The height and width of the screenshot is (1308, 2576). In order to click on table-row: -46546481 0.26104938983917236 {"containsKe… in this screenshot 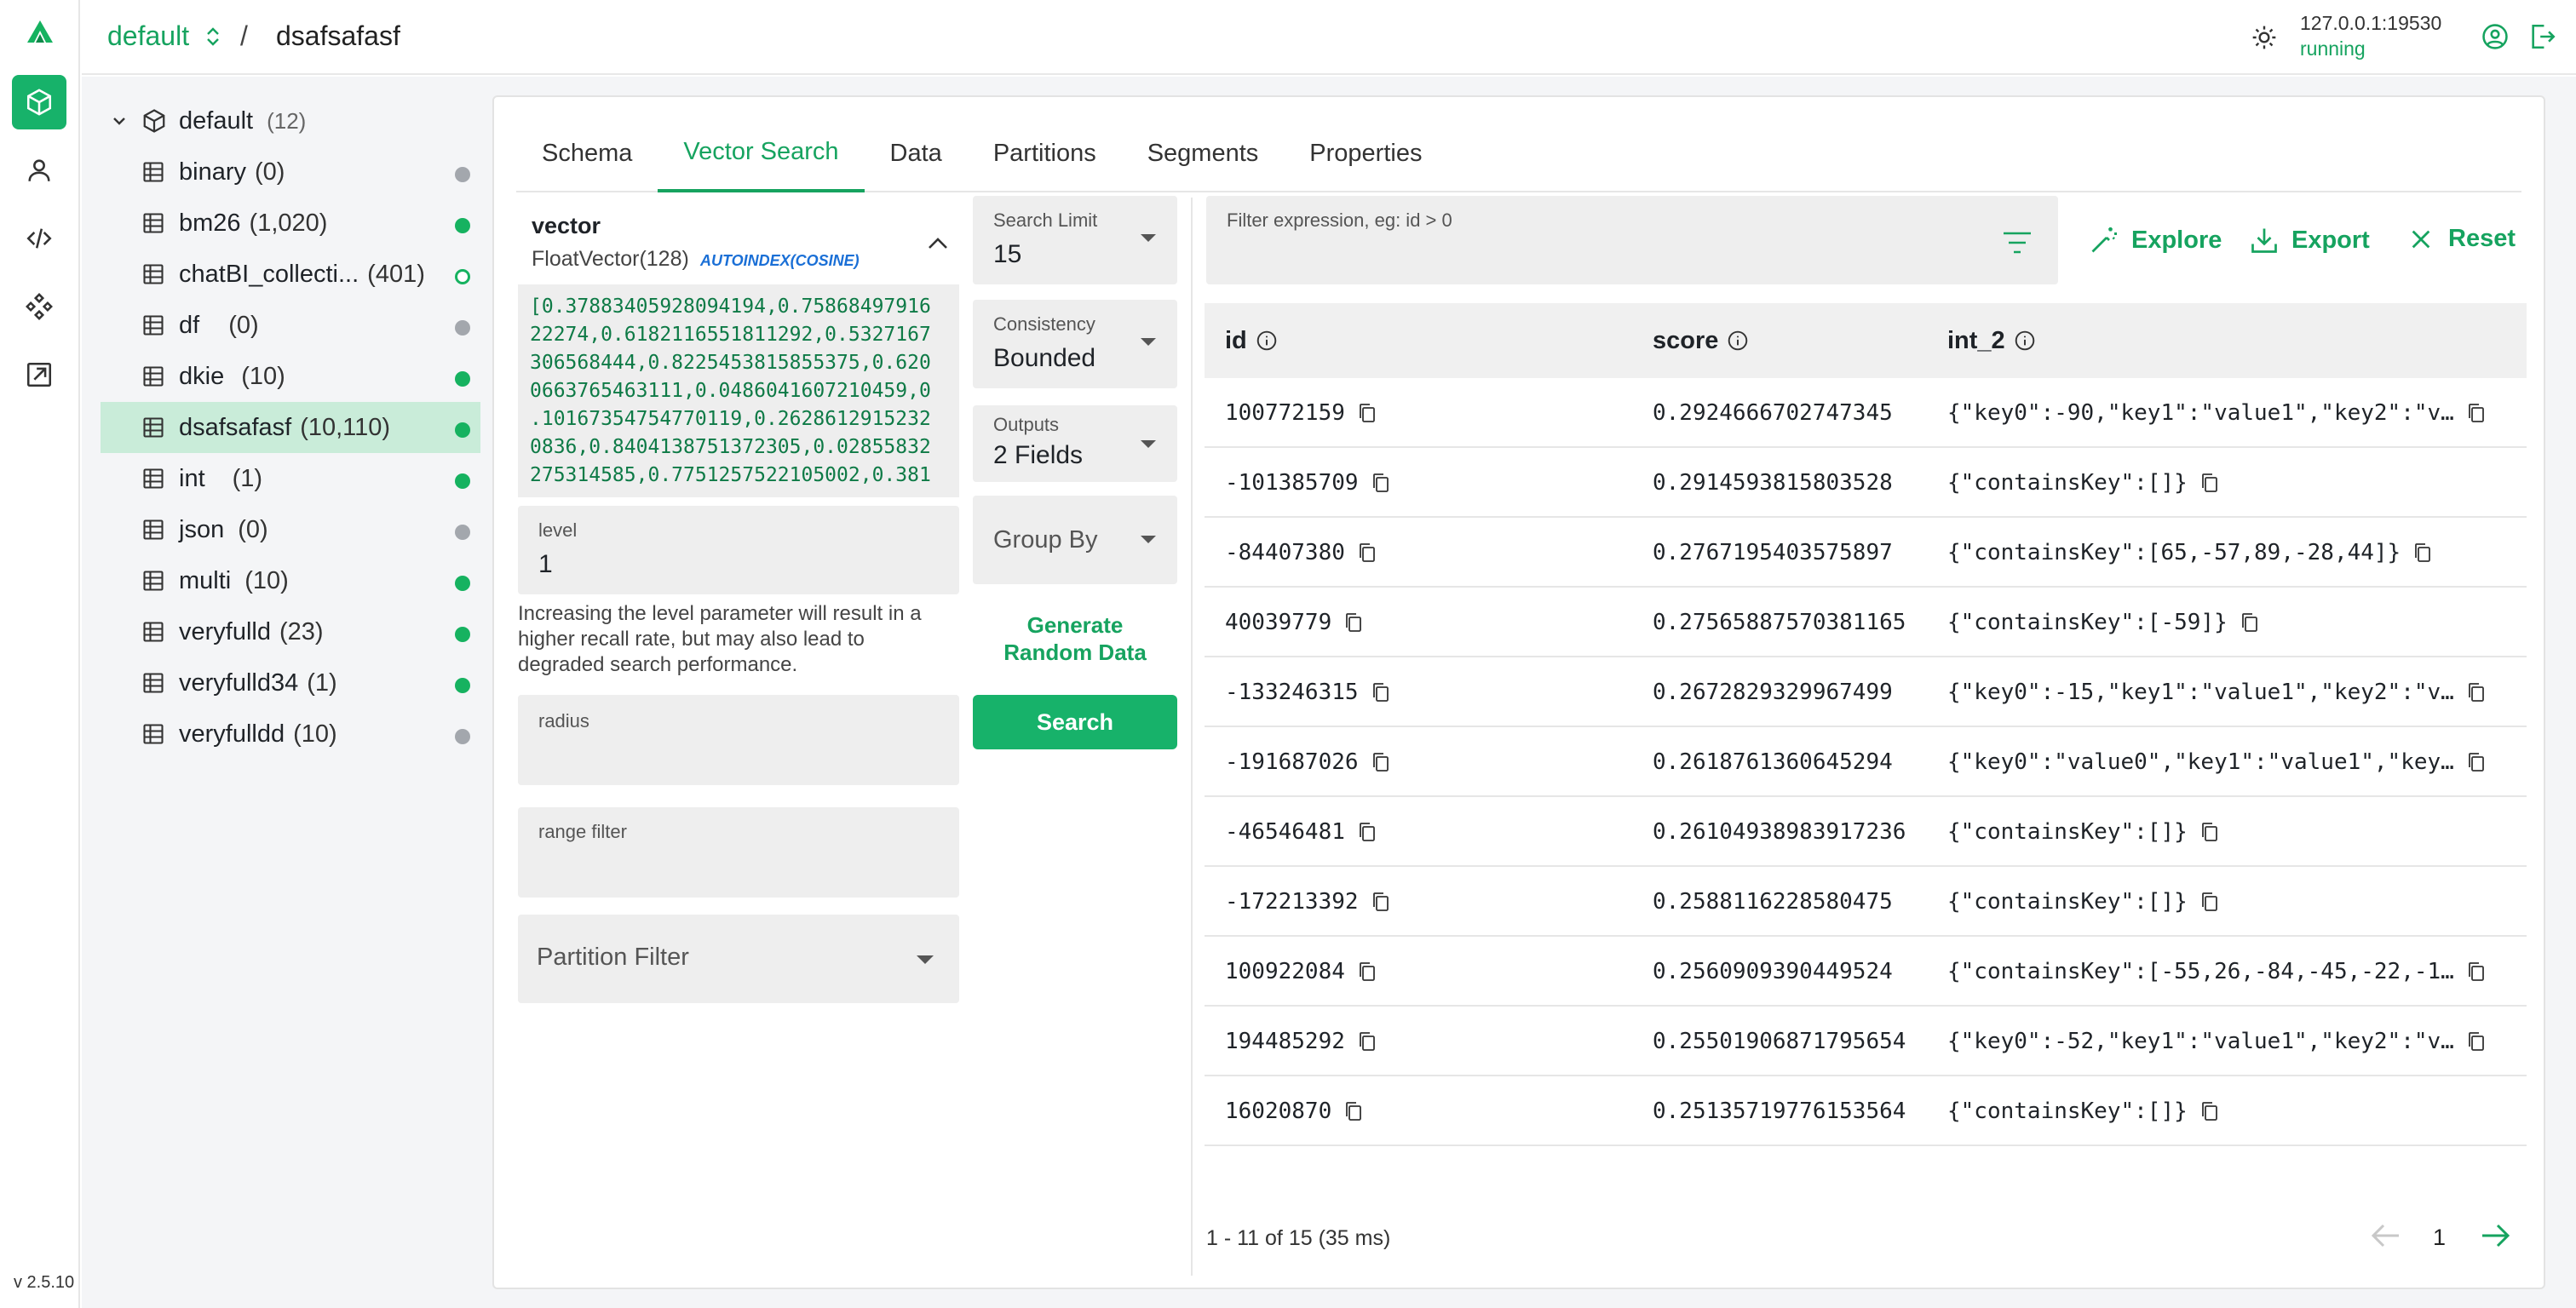, I will do `click(1866, 832)`.